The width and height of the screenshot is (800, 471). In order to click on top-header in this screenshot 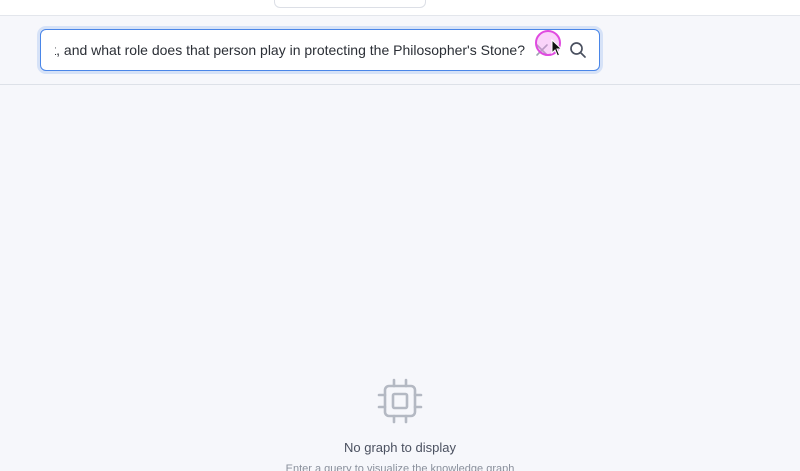, I will do `click(400, 8)`.